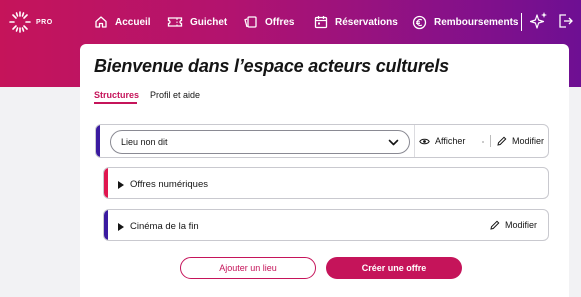 The height and width of the screenshot is (297, 581). What do you see at coordinates (394, 268) in the screenshot?
I see `create-offer-button: Créer une offre` at bounding box center [394, 268].